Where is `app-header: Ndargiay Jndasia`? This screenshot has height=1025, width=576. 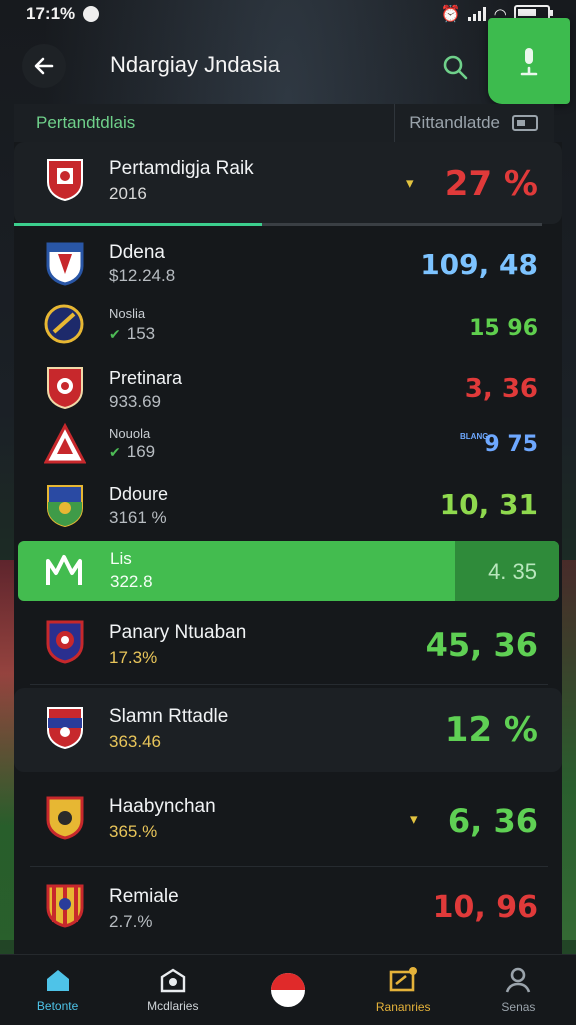 app-header: Ndargiay Jndasia is located at coordinates (288, 61).